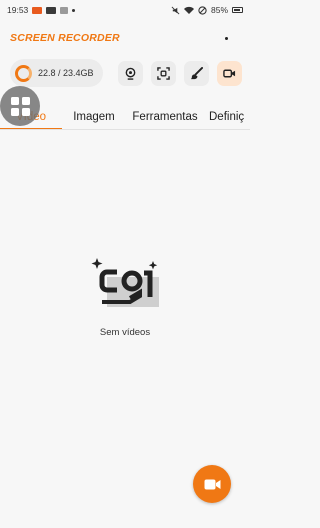  I want to click on tab-tools: Ferramentas, so click(165, 116).